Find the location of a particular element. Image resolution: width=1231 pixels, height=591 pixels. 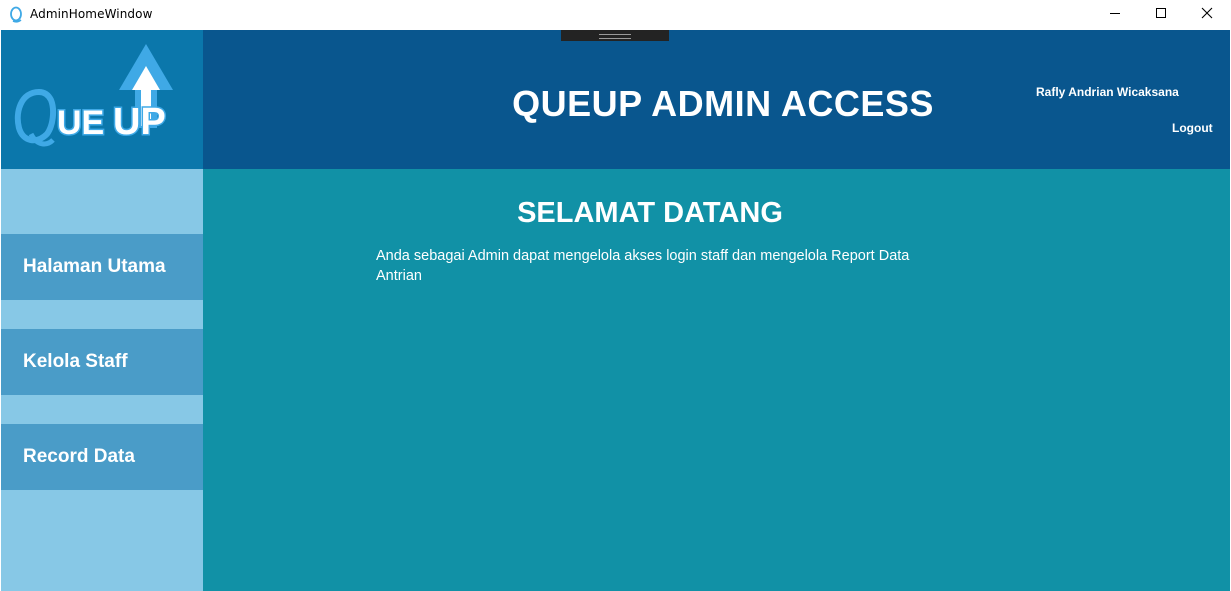

app-icon is located at coordinates (16, 15).